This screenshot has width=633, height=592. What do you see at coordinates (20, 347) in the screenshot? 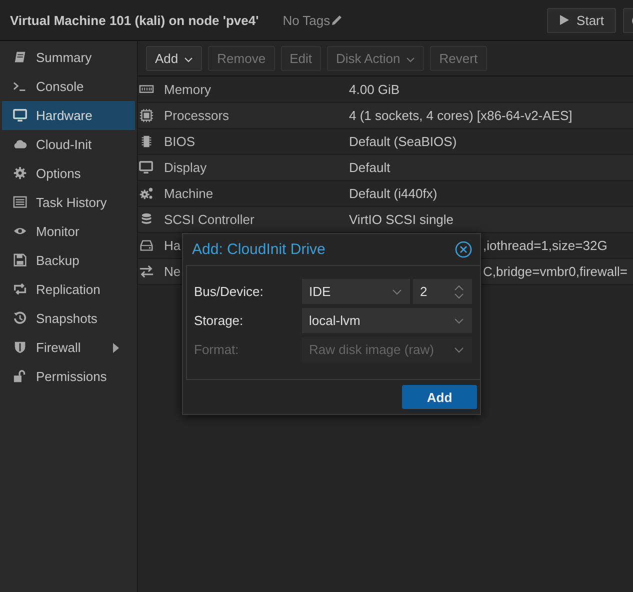
I see `shield-icon` at bounding box center [20, 347].